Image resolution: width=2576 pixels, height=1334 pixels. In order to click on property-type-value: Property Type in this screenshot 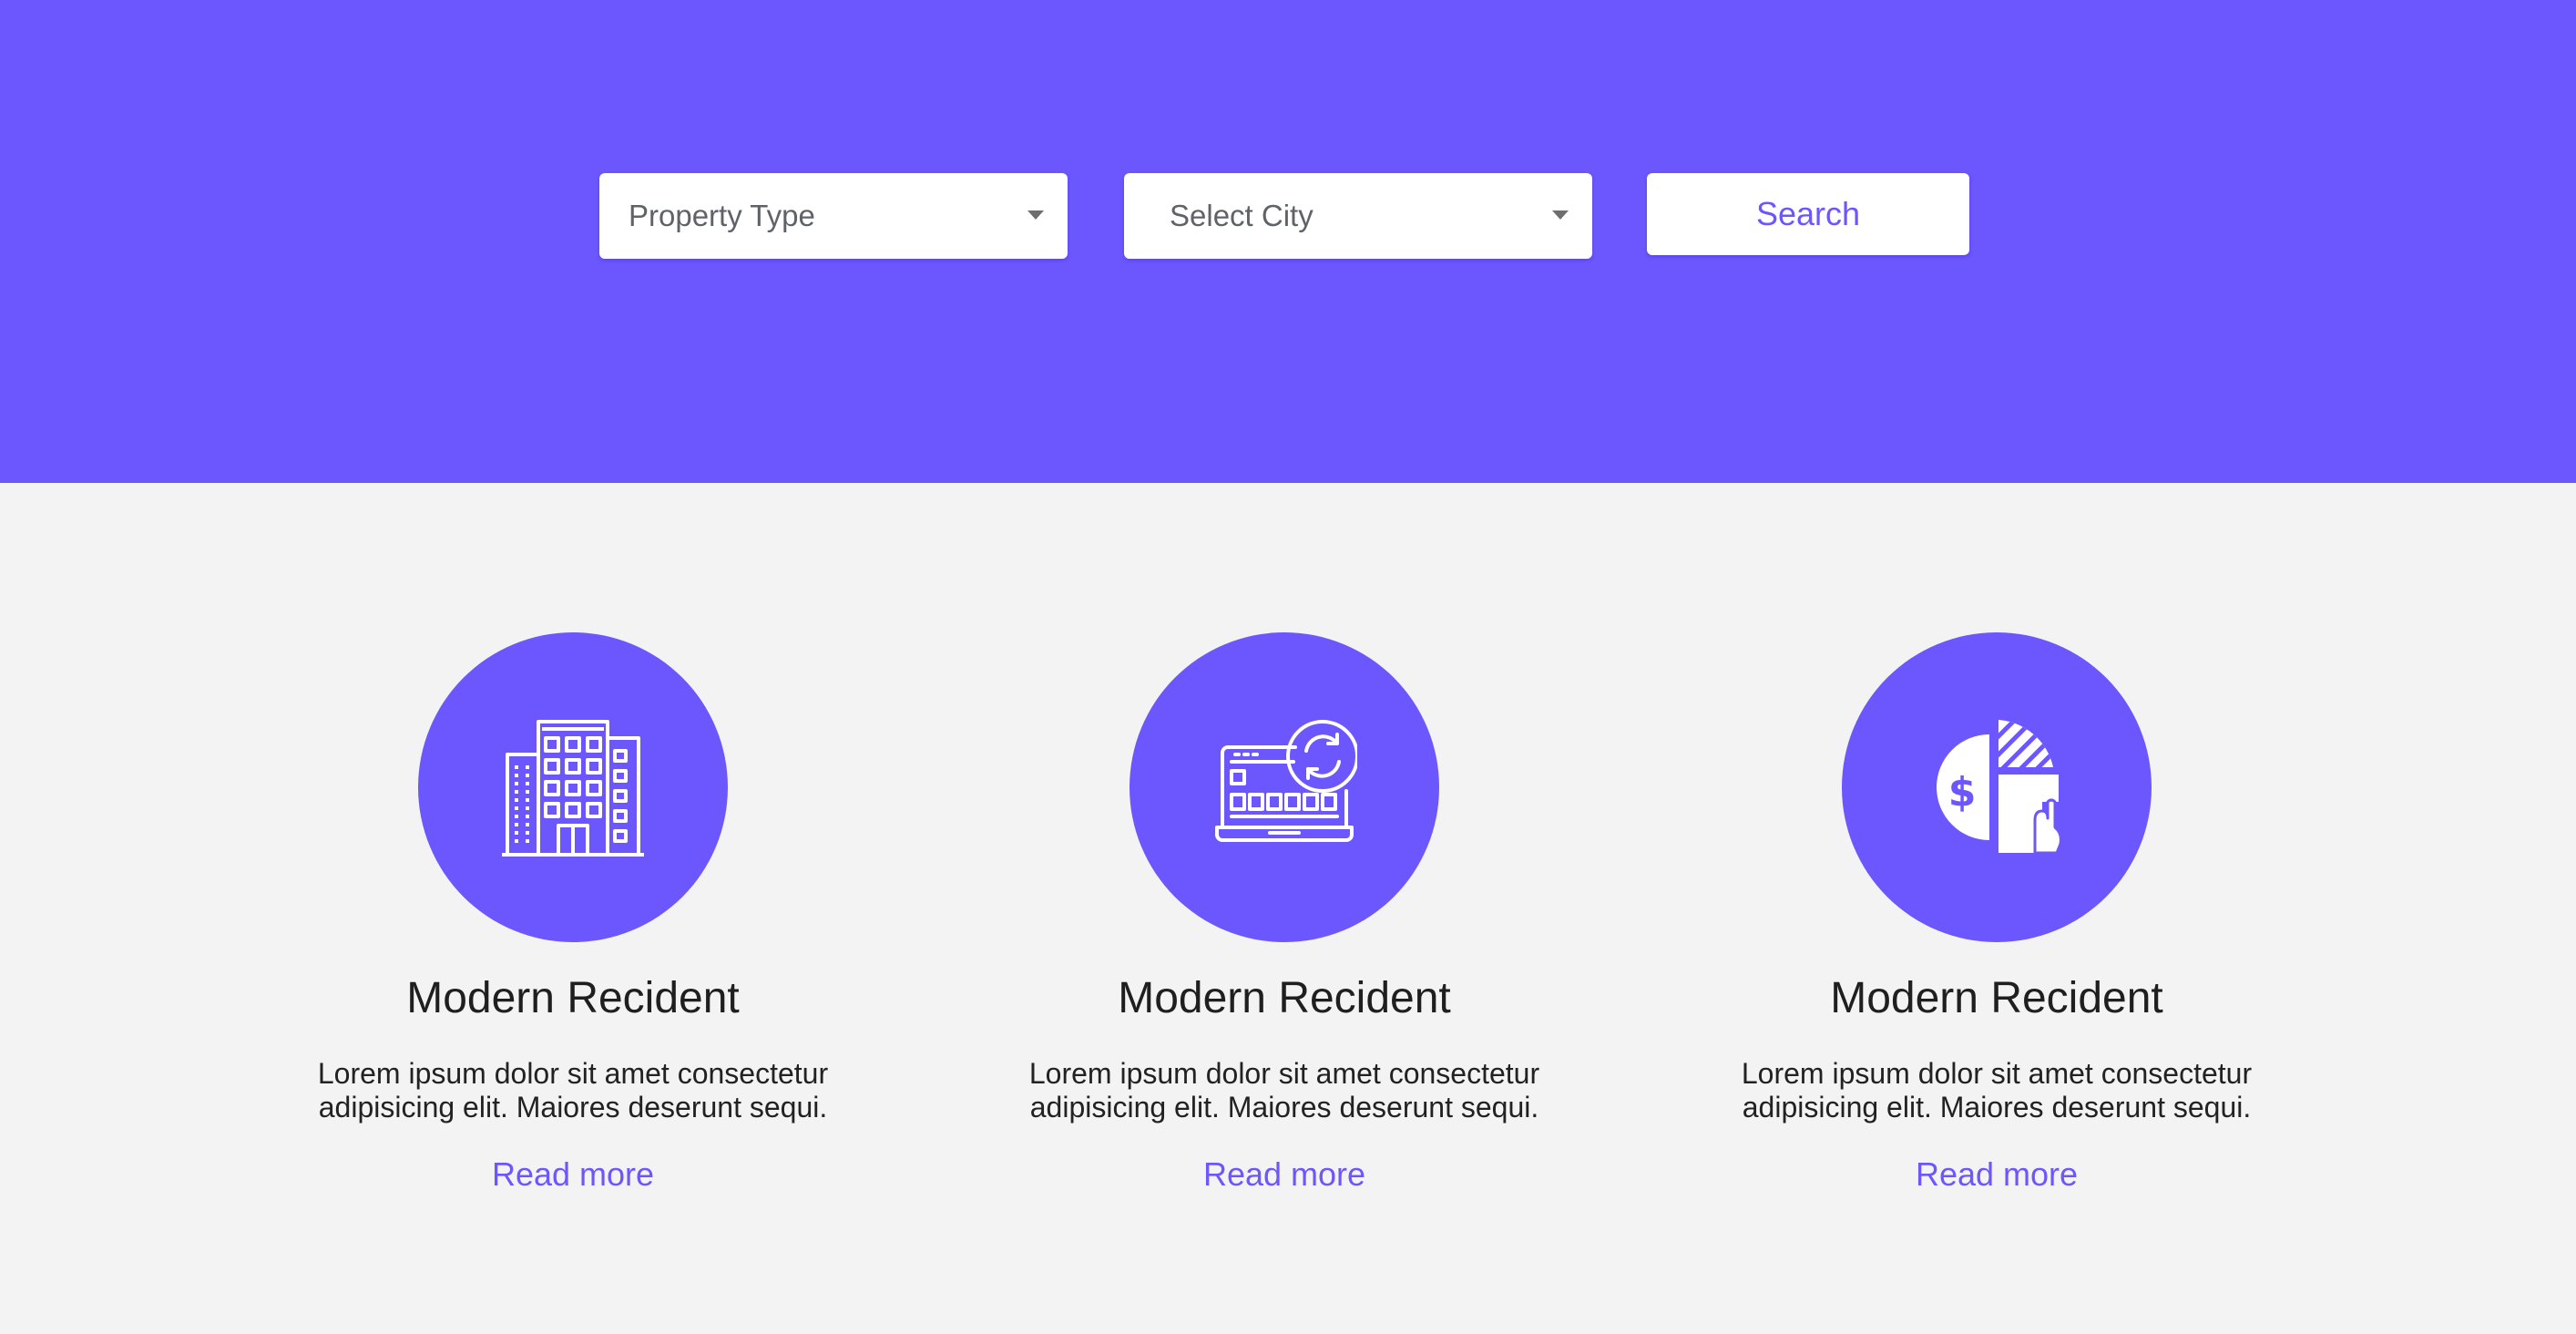, I will do `click(722, 215)`.